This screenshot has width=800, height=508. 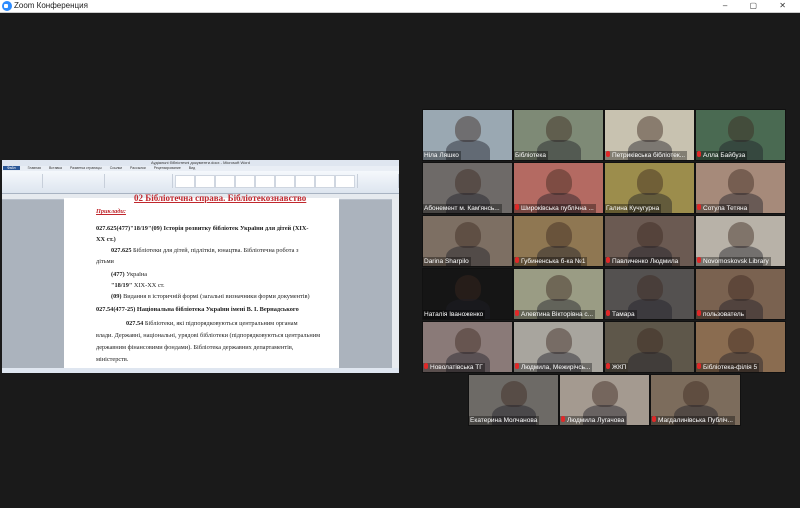 I want to click on participant-tile: Галина Кучугурна, so click(x=649, y=188).